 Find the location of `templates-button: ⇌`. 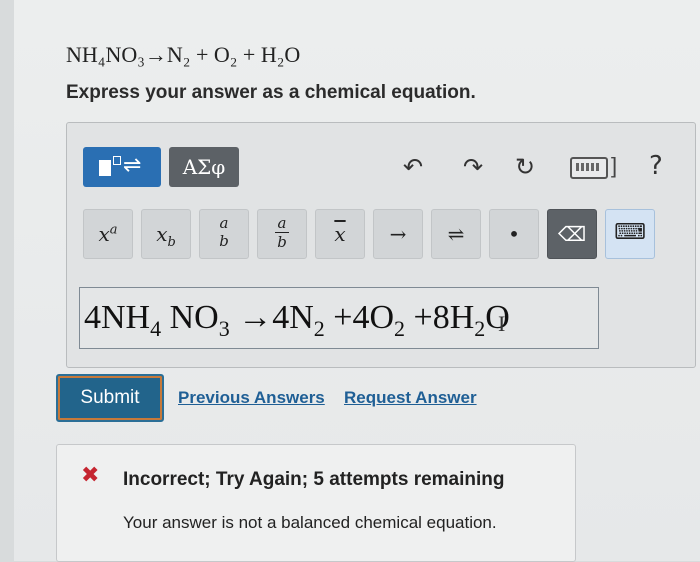

templates-button: ⇌ is located at coordinates (122, 167).